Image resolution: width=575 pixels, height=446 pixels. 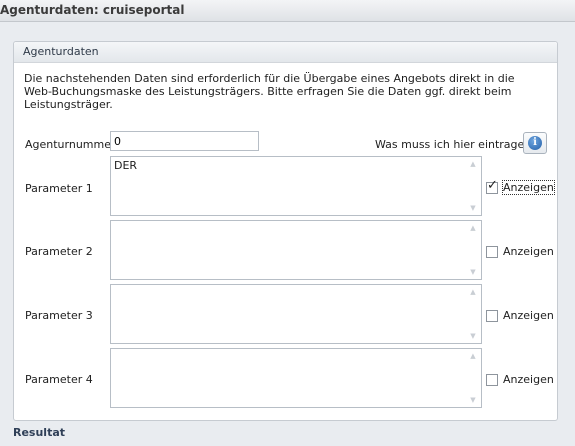 What do you see at coordinates (126, 165) in the screenshot?
I see `parameter-1-value: DER` at bounding box center [126, 165].